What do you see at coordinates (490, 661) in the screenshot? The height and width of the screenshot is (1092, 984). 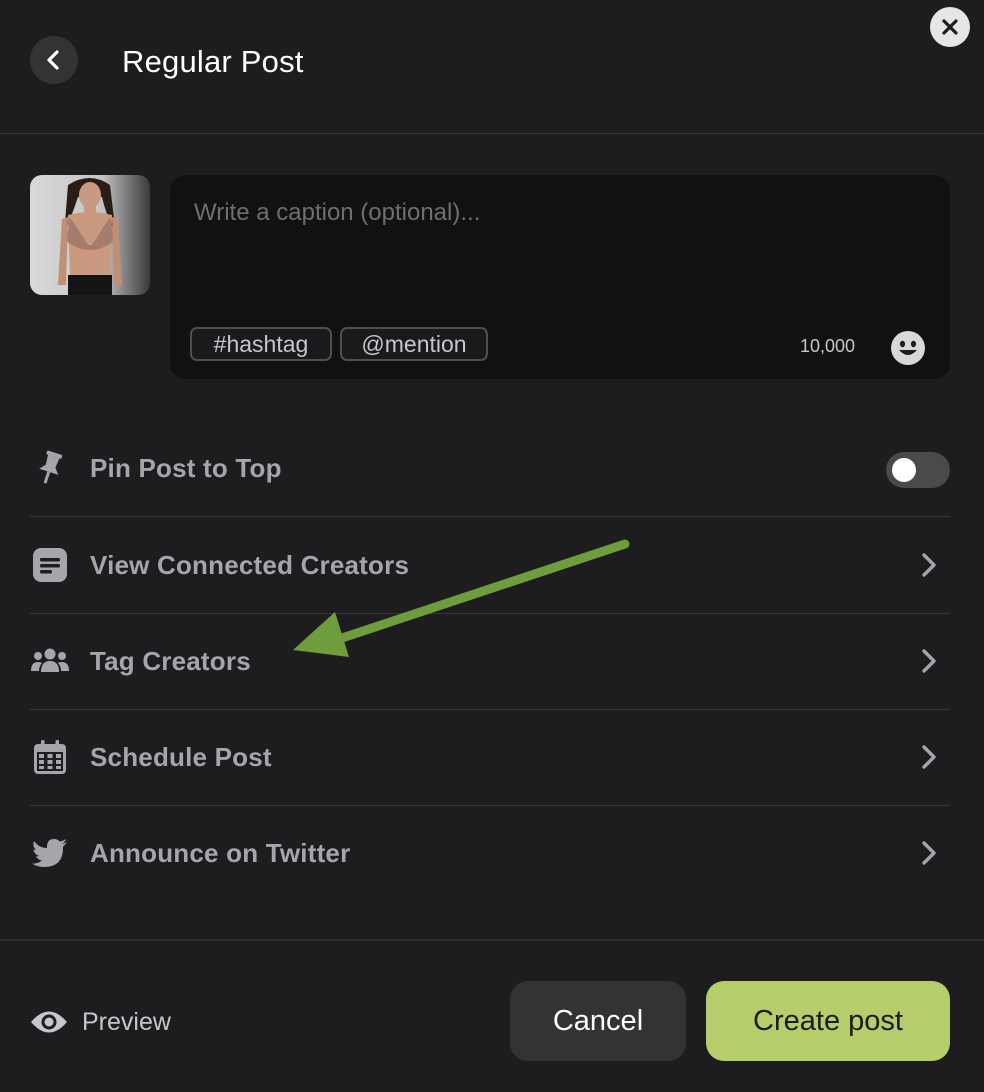 I see `tag-creators-row: Tag Creators` at bounding box center [490, 661].